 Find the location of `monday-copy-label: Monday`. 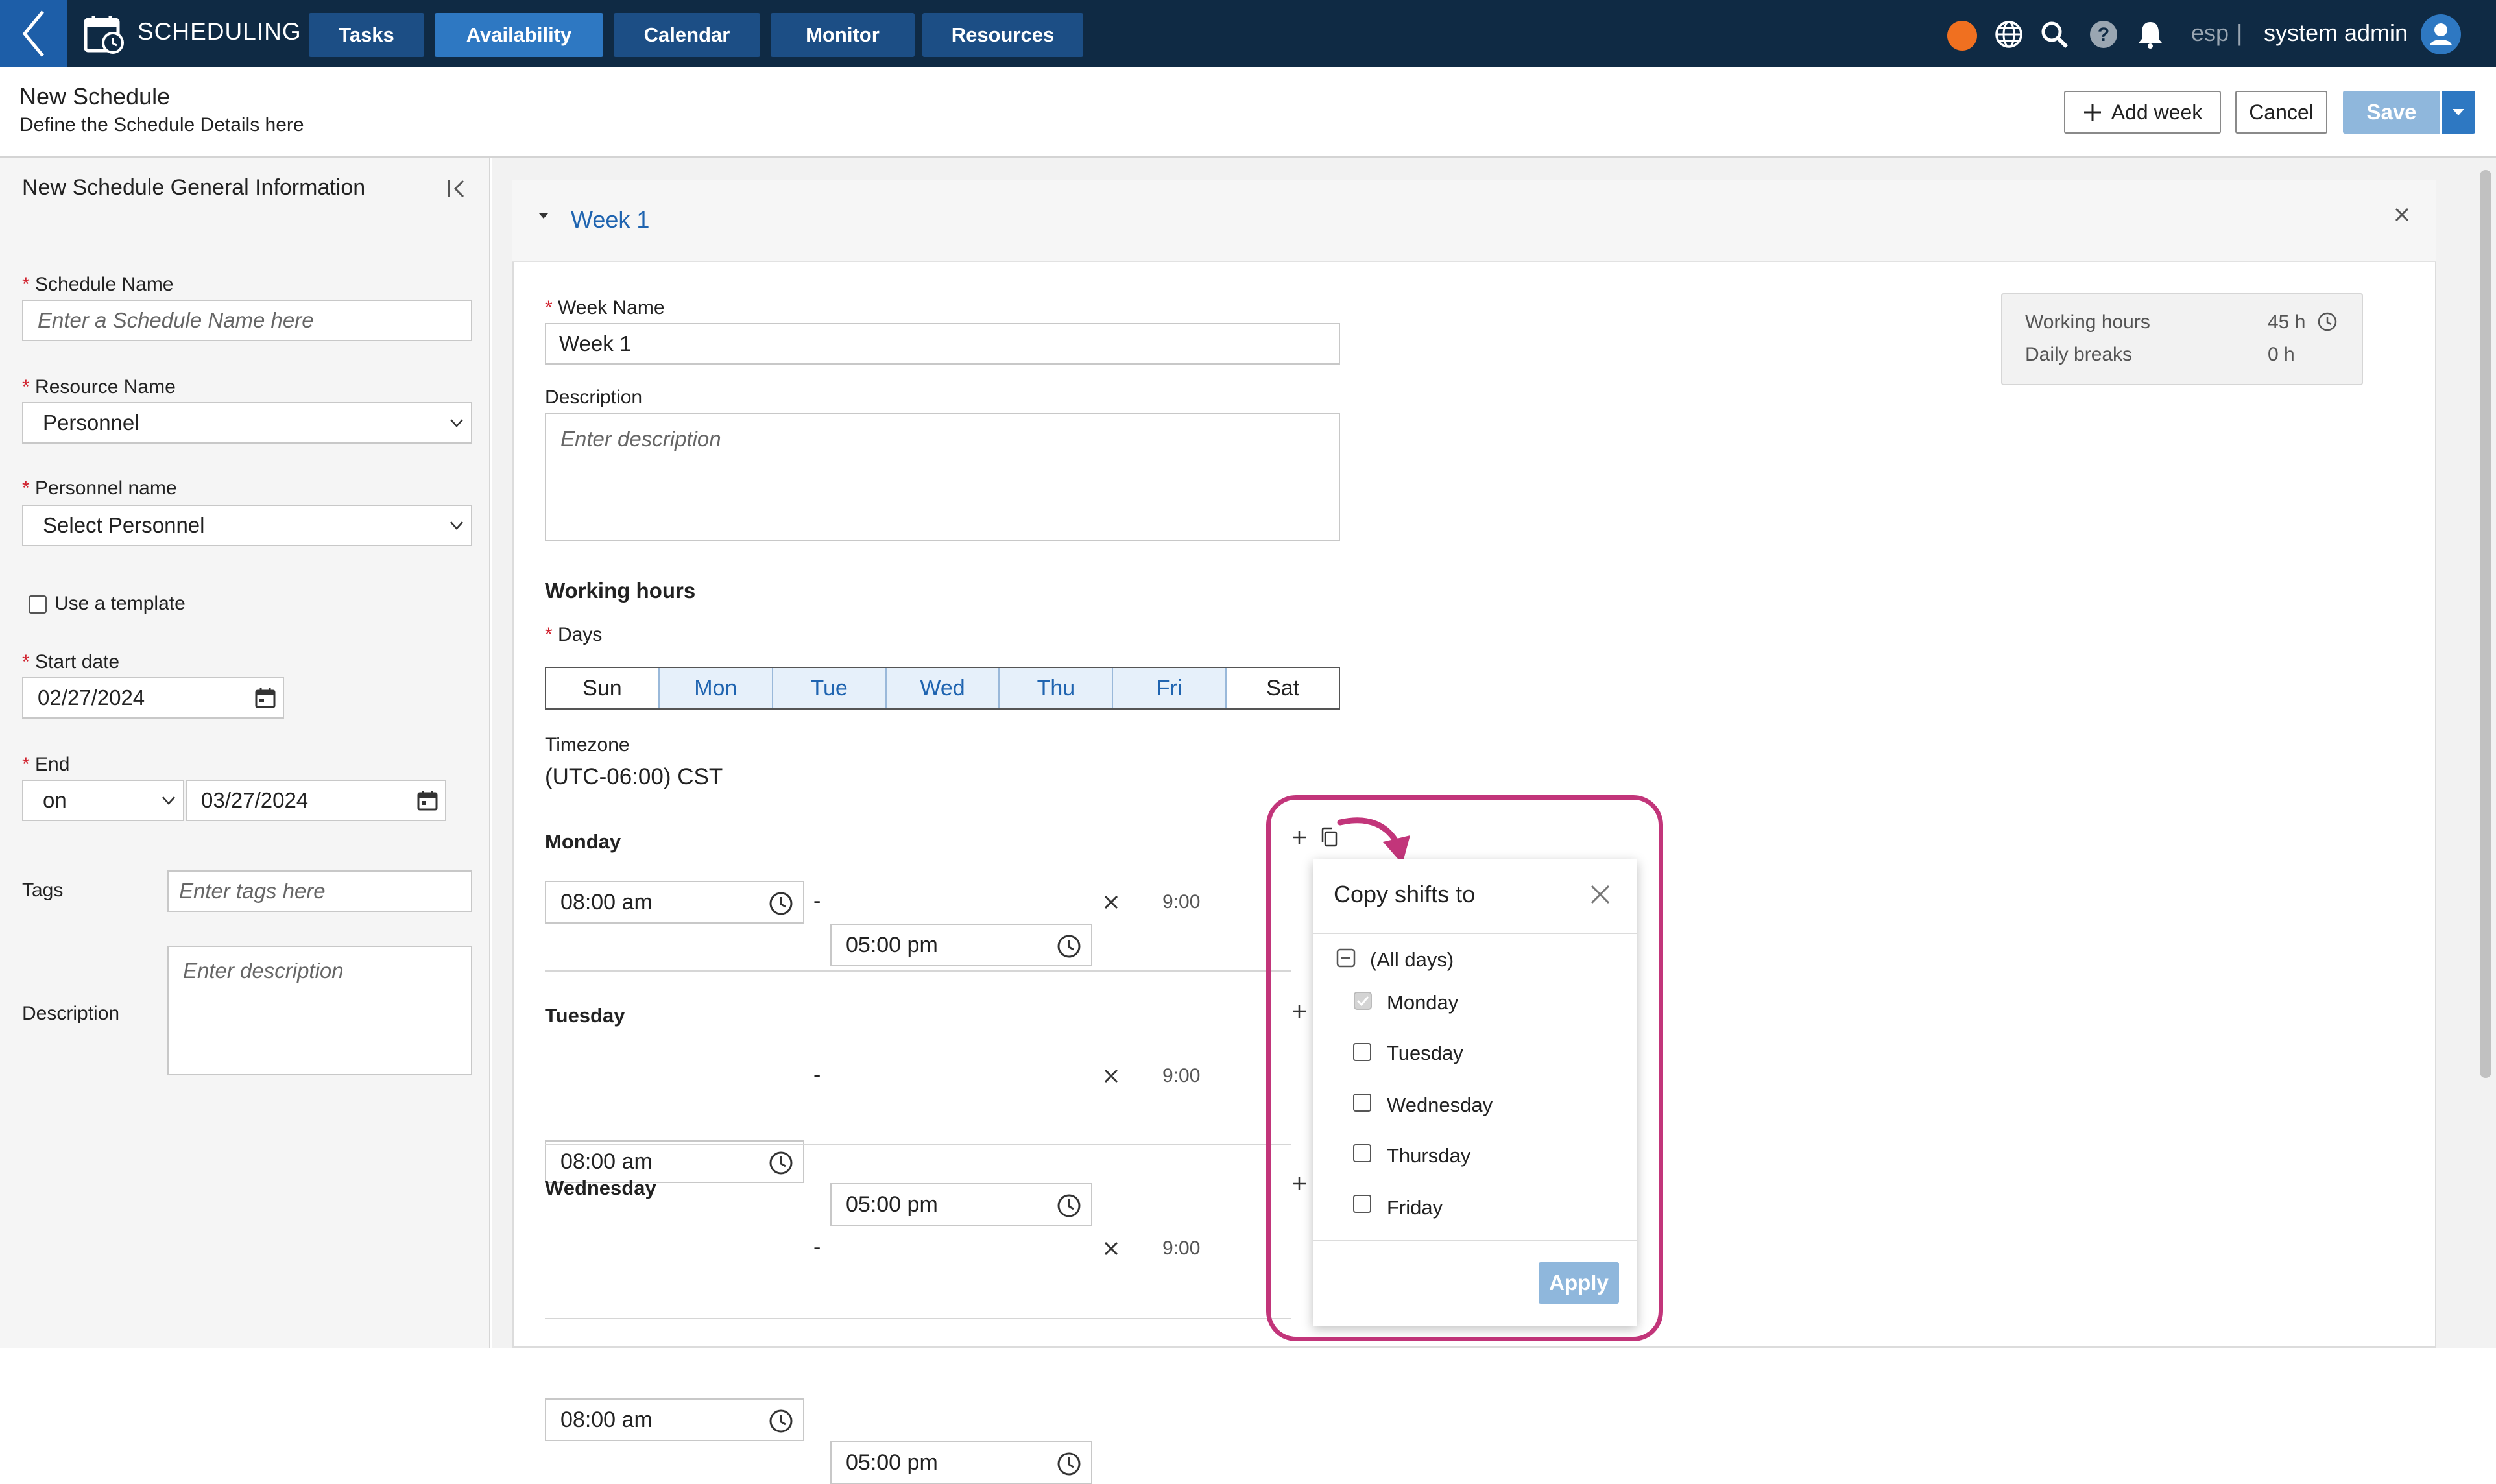

monday-copy-label: Monday is located at coordinates (1423, 1002).